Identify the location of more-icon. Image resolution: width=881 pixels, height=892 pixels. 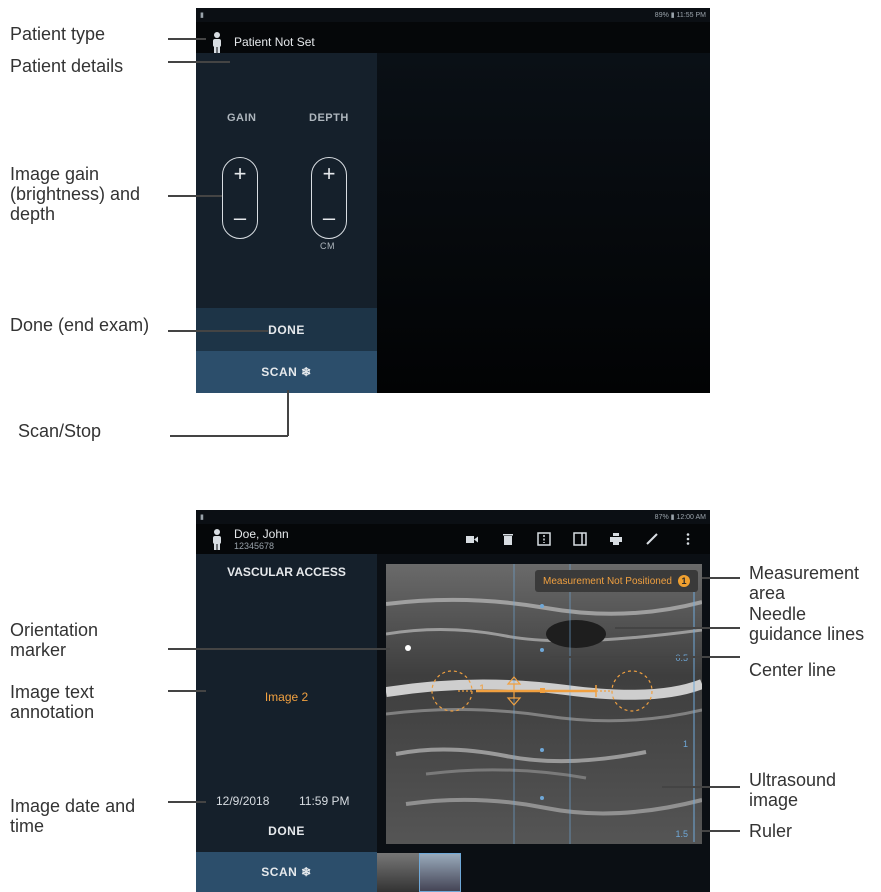
(688, 539).